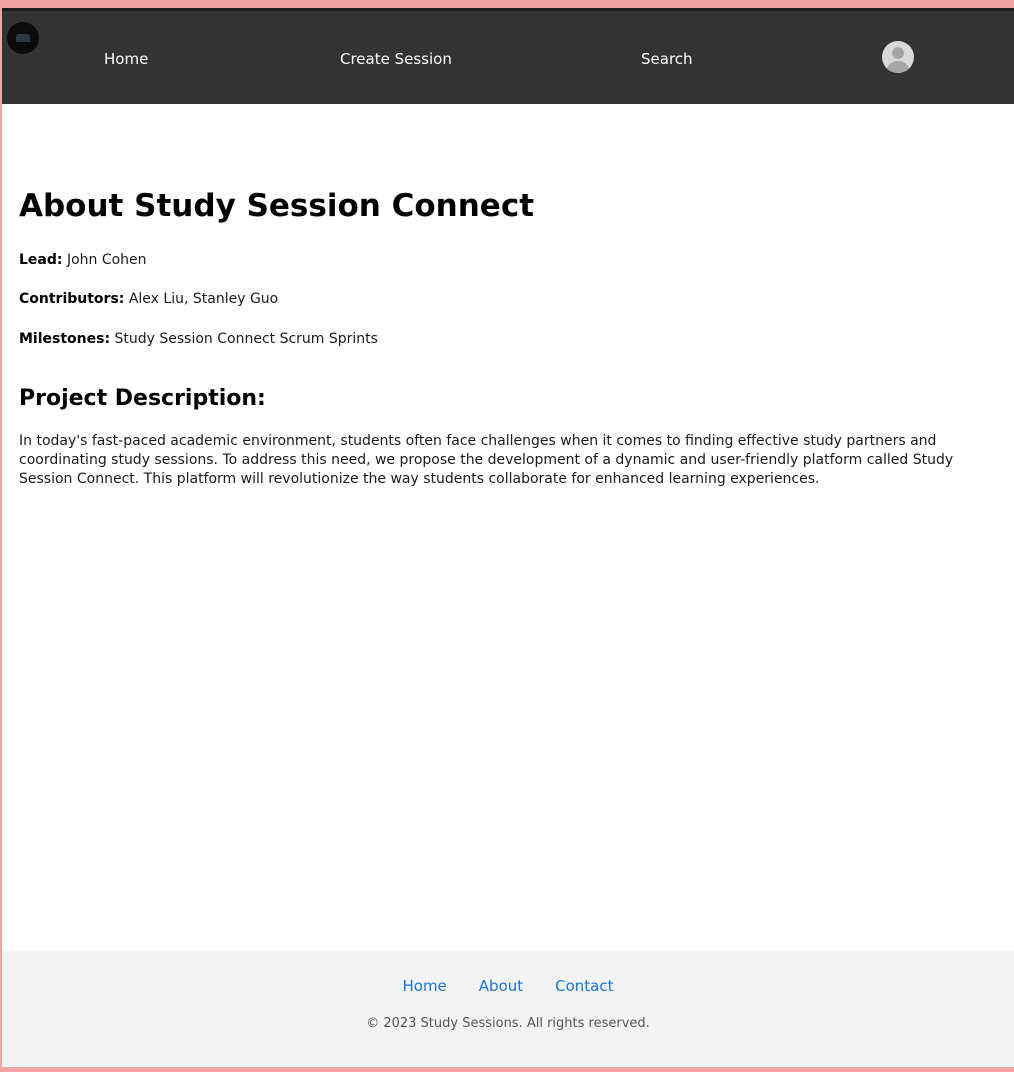 This screenshot has width=1014, height=1072. What do you see at coordinates (396, 59) in the screenshot?
I see `nav-link-create-session: Create Session` at bounding box center [396, 59].